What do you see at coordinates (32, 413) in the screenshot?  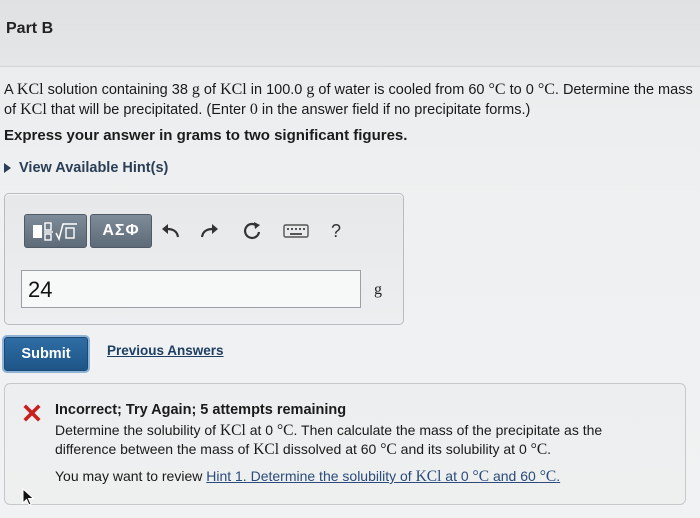 I see `incorrect-x-icon` at bounding box center [32, 413].